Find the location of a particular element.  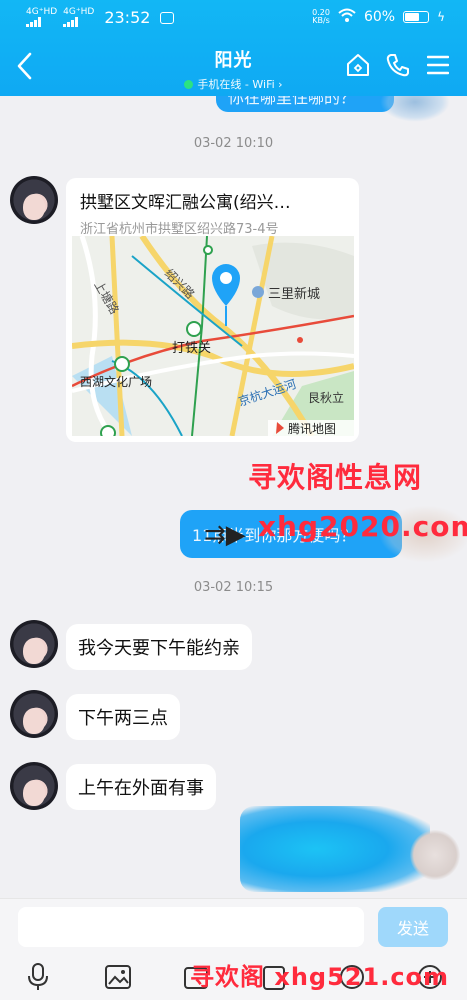

microphone-icon is located at coordinates (38, 976).